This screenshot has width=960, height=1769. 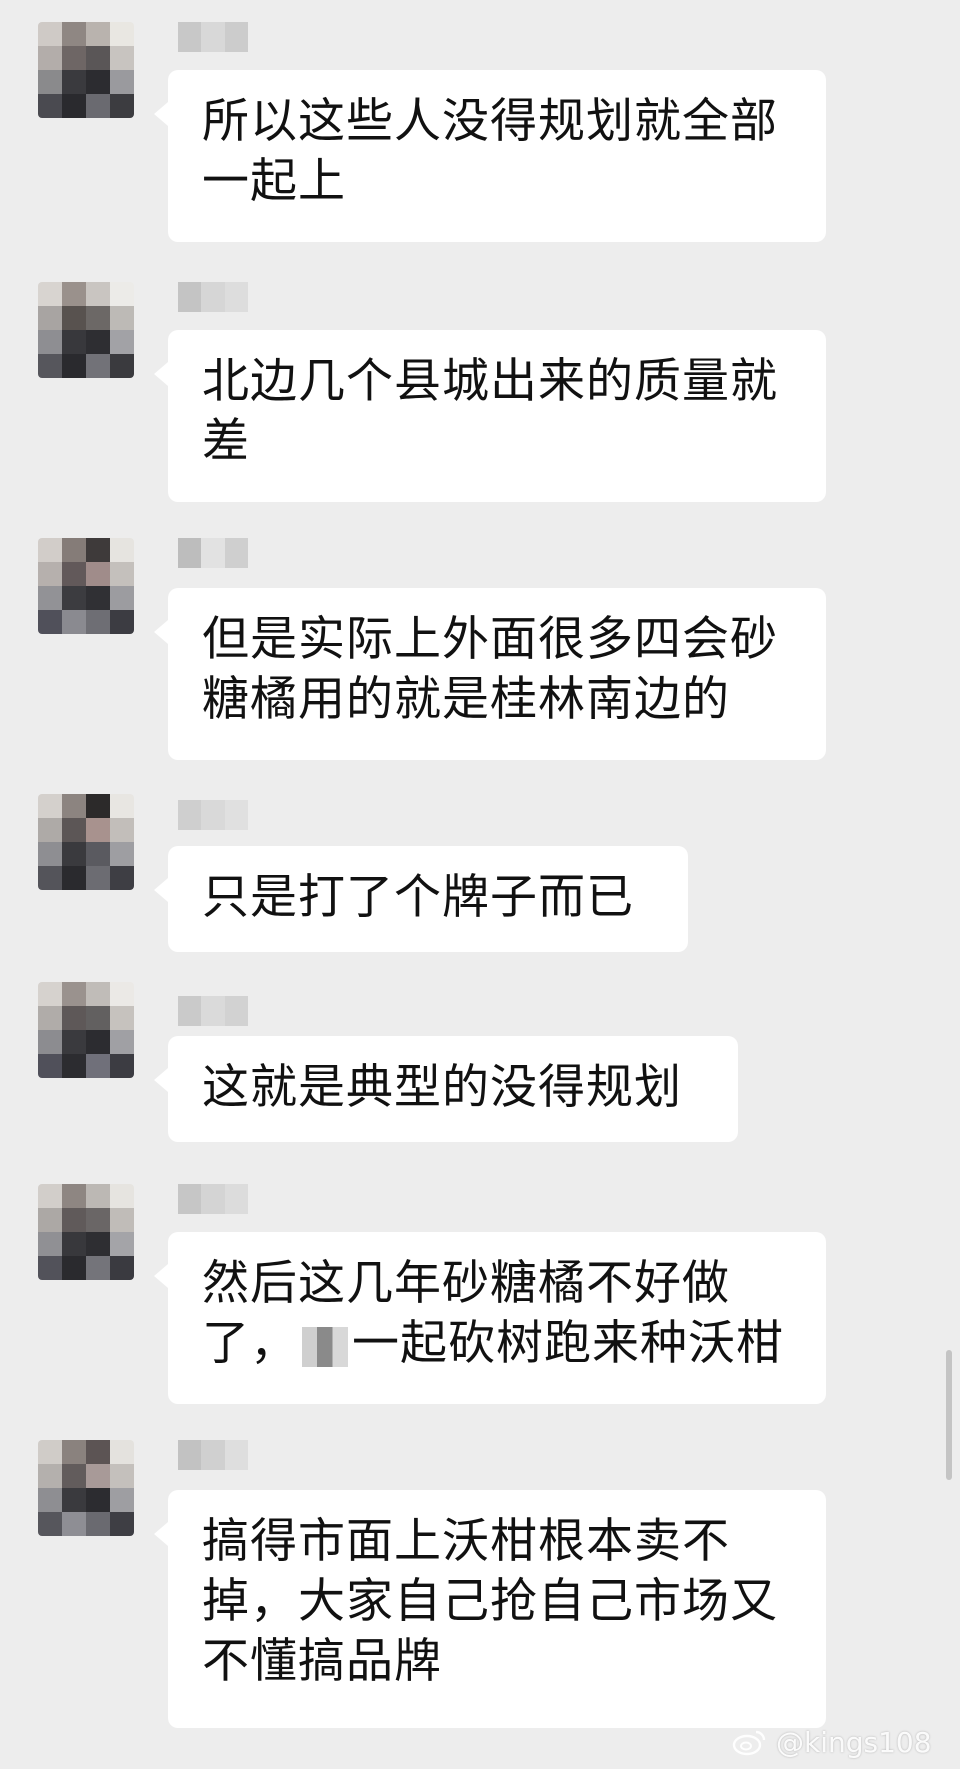 I want to click on message-bubble: 但是实际上外面很多四会砂 糖橘用的就是桂林南边的, so click(x=490, y=674).